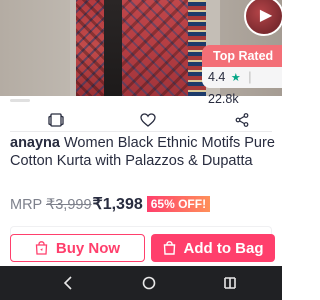 The image size is (320, 300). What do you see at coordinates (169, 248) in the screenshot?
I see `bag-icon` at bounding box center [169, 248].